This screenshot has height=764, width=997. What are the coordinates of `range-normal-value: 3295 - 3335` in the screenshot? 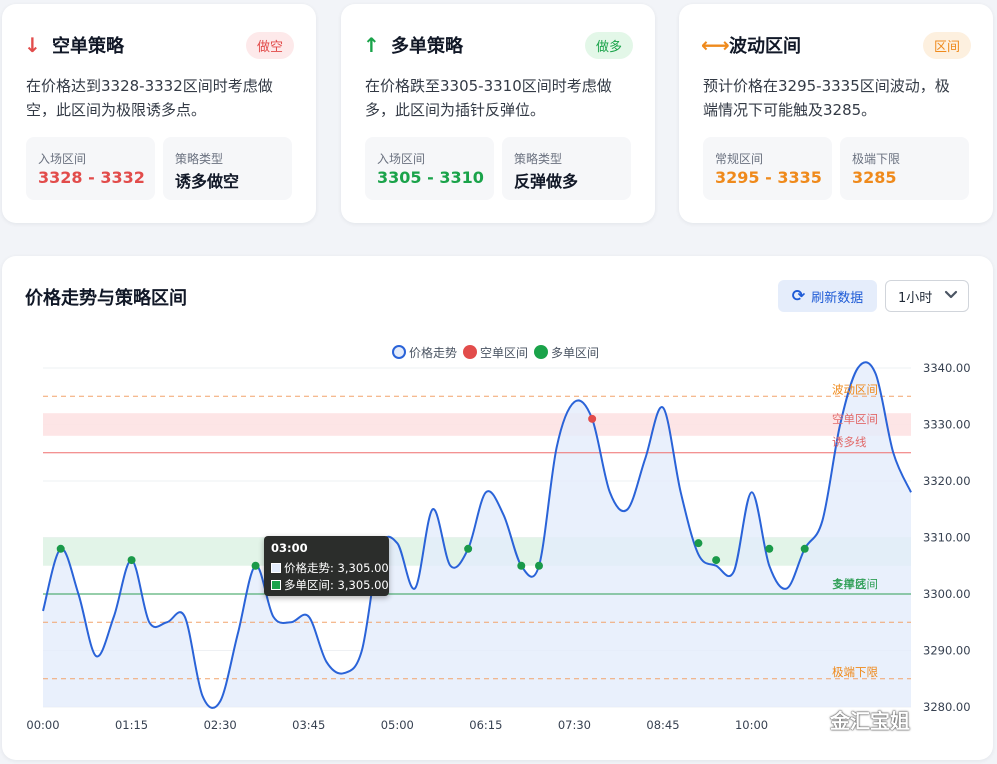 It's located at (768, 177).